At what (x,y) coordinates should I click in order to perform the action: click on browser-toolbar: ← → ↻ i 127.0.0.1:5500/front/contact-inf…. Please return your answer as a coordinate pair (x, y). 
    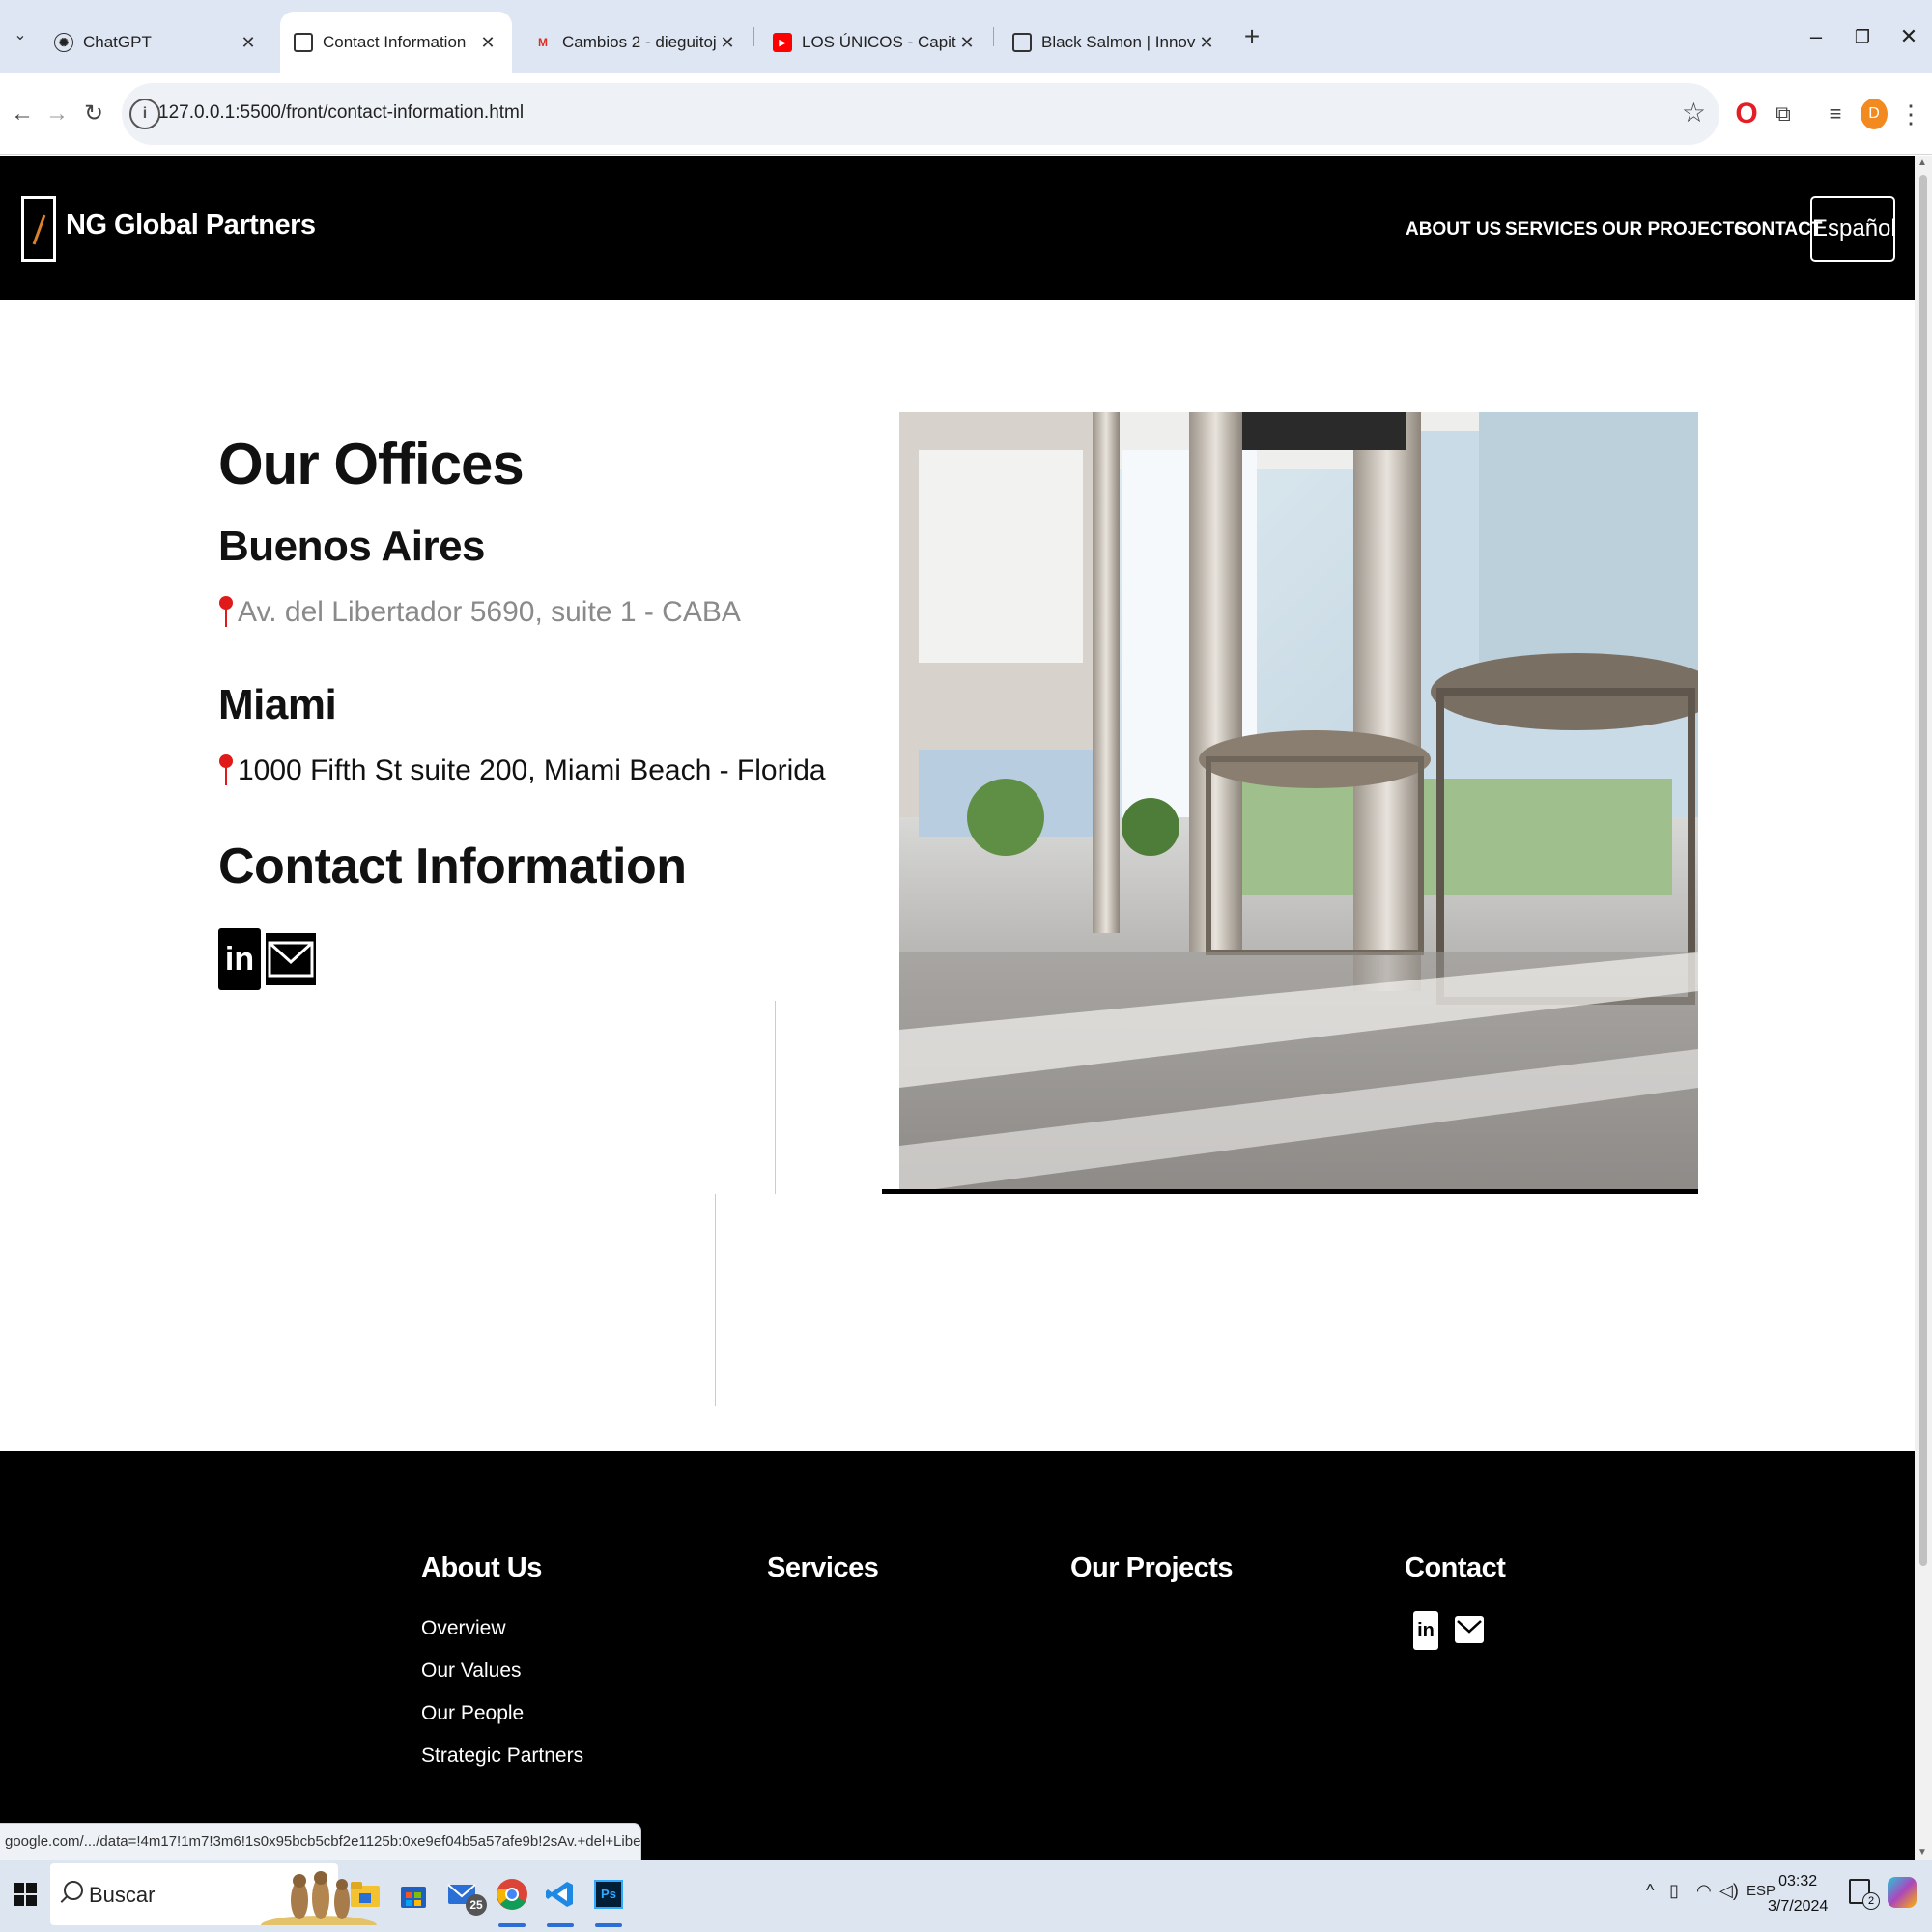
    Looking at the image, I should click on (966, 114).